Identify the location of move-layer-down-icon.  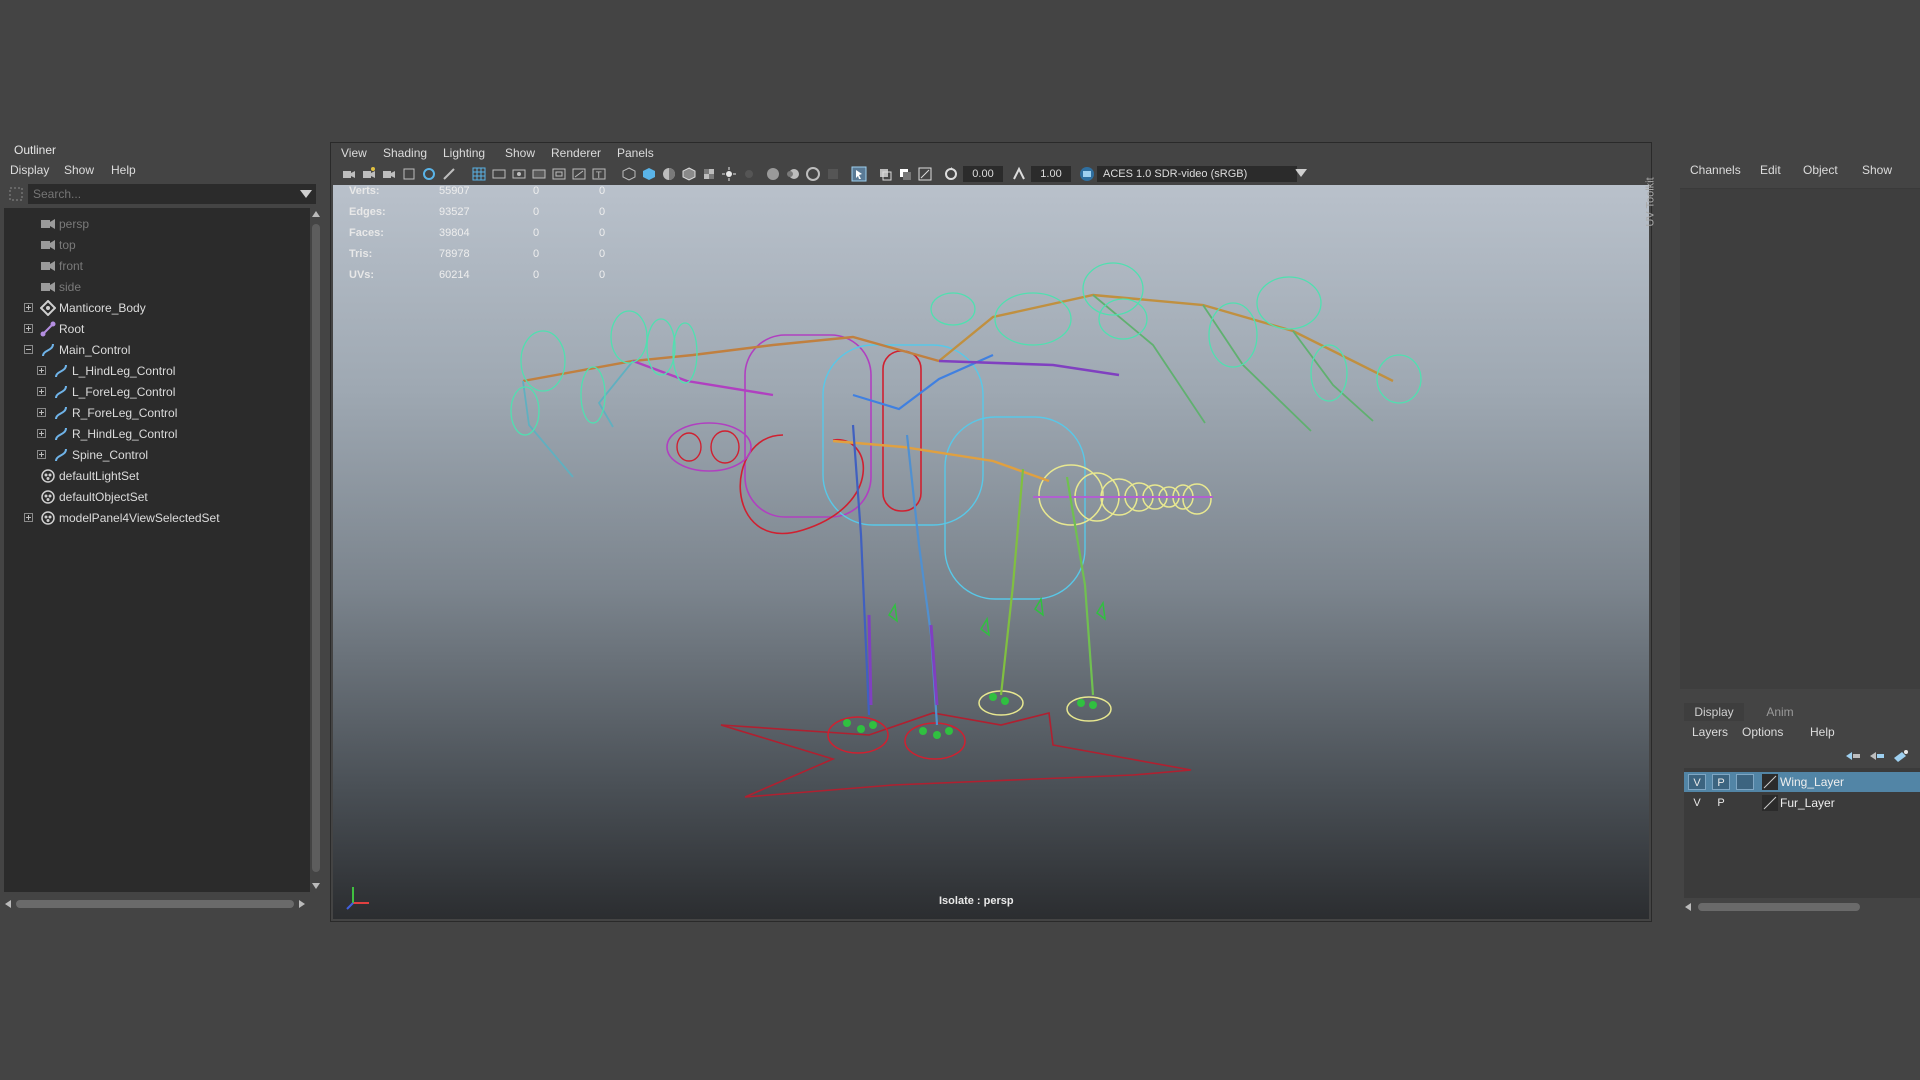
(1877, 756).